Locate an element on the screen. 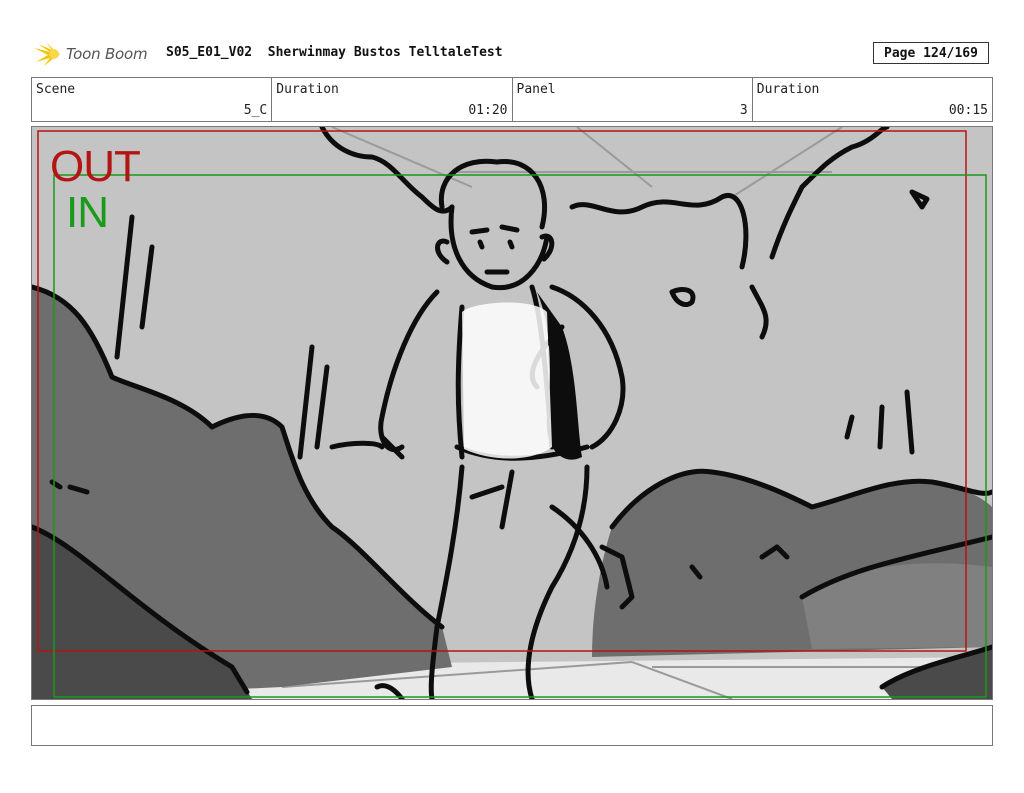 This screenshot has width=1024, height=793. scene-duration-cell: Duration 01:20 is located at coordinates (392, 99).